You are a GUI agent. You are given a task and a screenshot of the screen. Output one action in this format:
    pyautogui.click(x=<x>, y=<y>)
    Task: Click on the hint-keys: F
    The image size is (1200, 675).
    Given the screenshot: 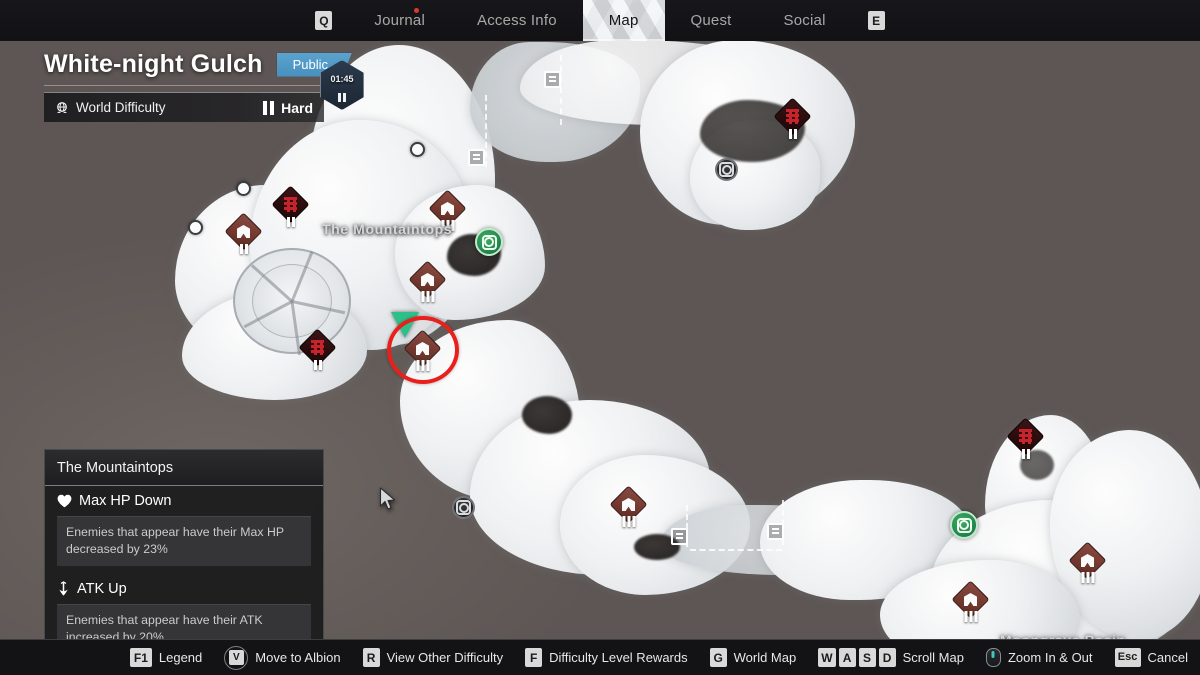 What is the action you would take?
    pyautogui.click(x=534, y=657)
    